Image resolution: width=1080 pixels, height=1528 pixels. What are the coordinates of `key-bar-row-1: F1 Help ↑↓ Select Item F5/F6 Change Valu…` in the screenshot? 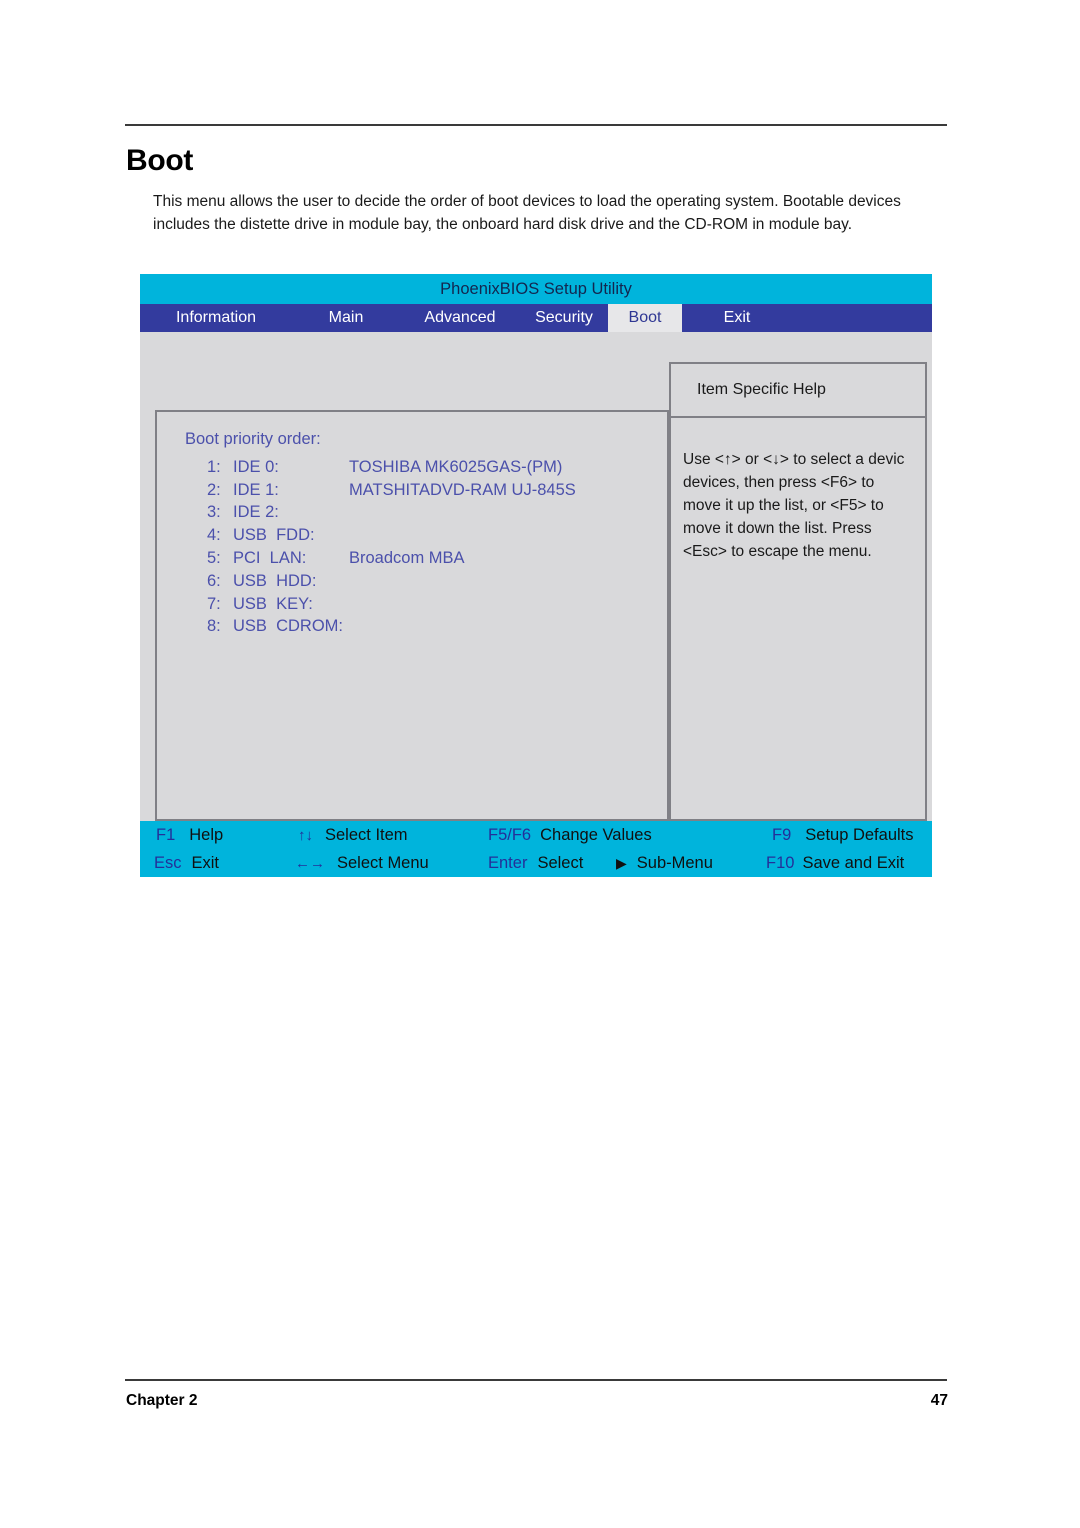 It's located at (536, 835).